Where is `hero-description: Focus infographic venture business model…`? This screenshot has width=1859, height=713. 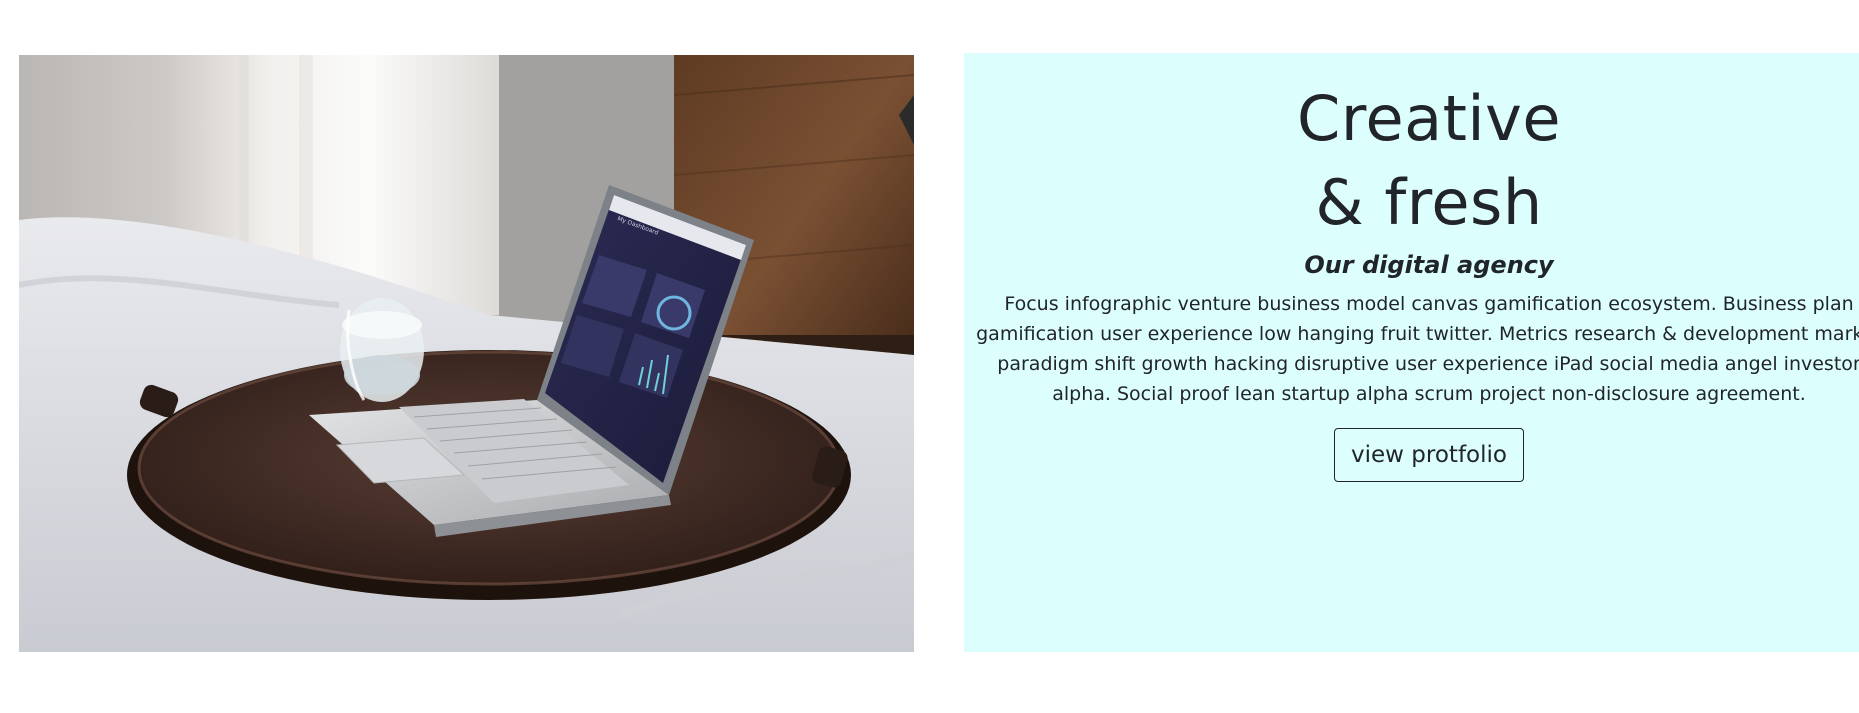
hero-description: Focus infographic venture business model… is located at coordinates (1417, 349).